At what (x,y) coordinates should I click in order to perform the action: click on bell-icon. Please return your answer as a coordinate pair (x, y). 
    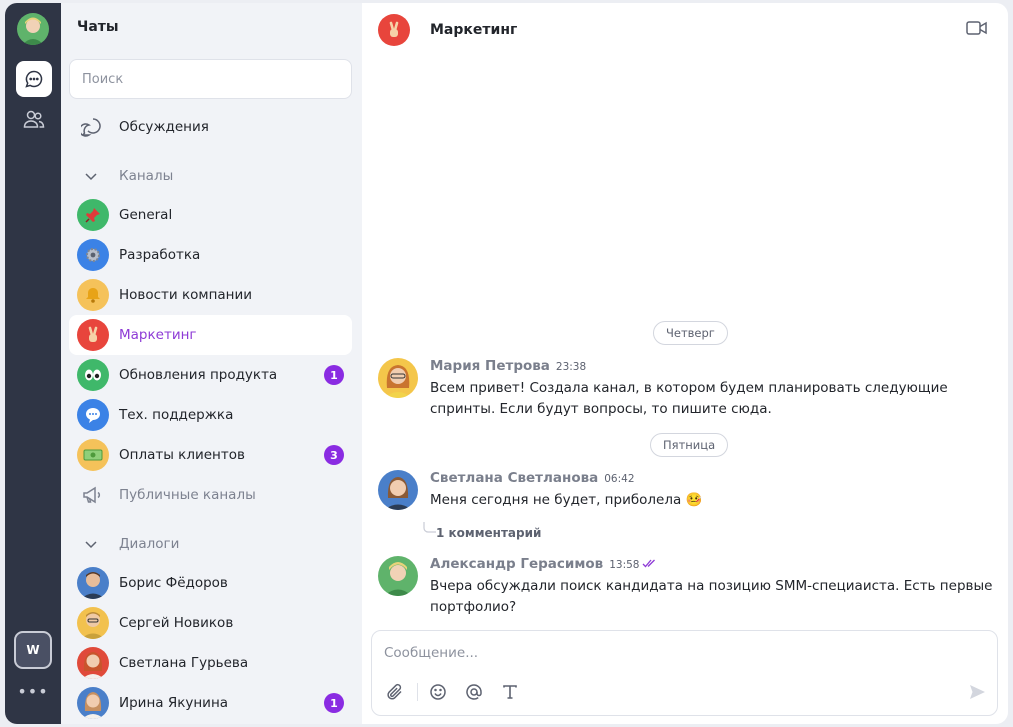
    Looking at the image, I should click on (93, 295).